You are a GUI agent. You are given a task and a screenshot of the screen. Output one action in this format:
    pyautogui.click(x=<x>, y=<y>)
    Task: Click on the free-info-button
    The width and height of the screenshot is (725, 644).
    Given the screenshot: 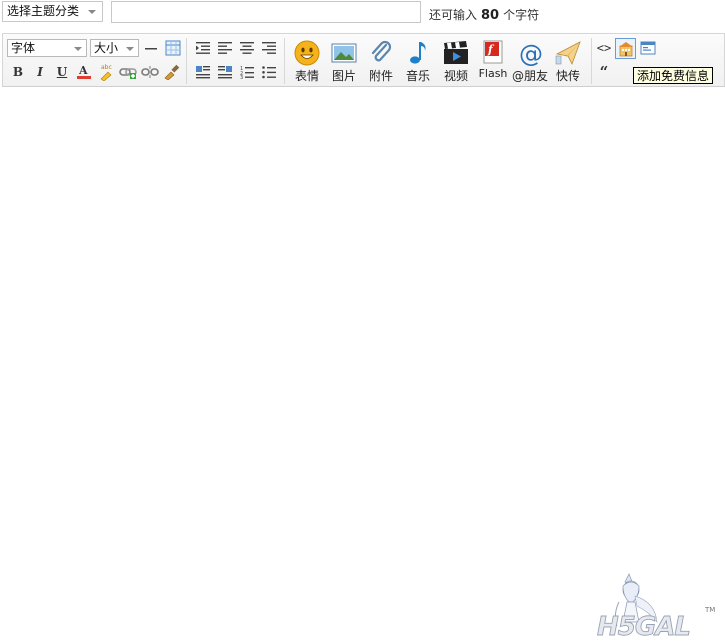 What is the action you would take?
    pyautogui.click(x=625, y=48)
    